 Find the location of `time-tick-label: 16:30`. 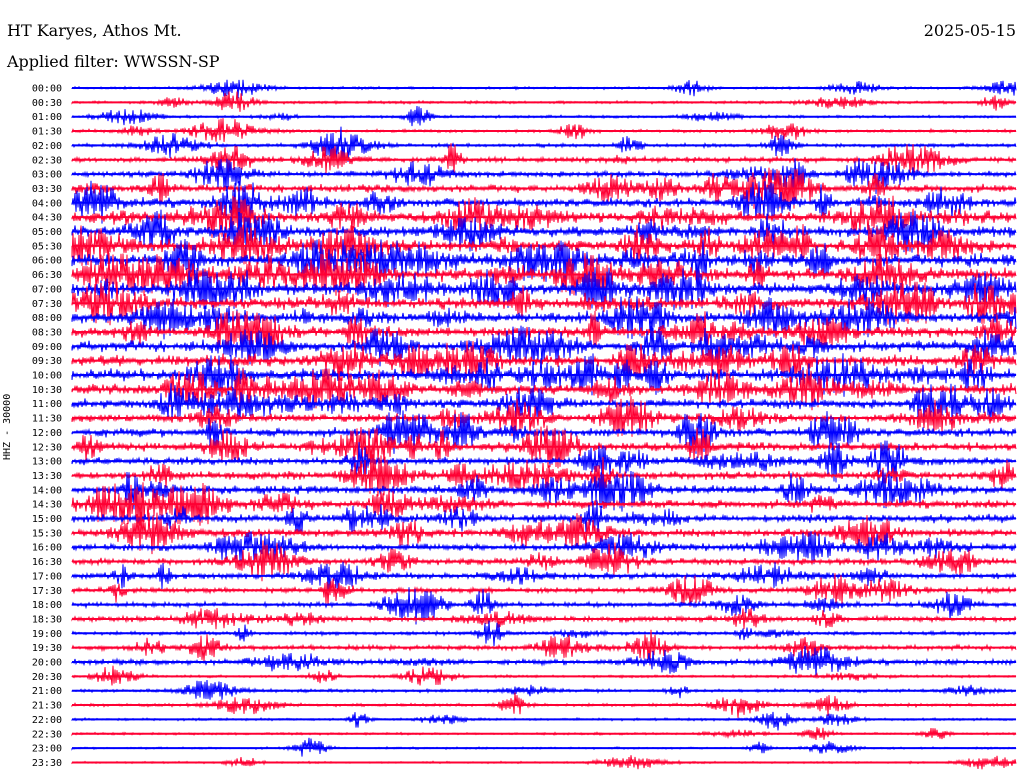

time-tick-label: 16:30 is located at coordinates (47, 562).